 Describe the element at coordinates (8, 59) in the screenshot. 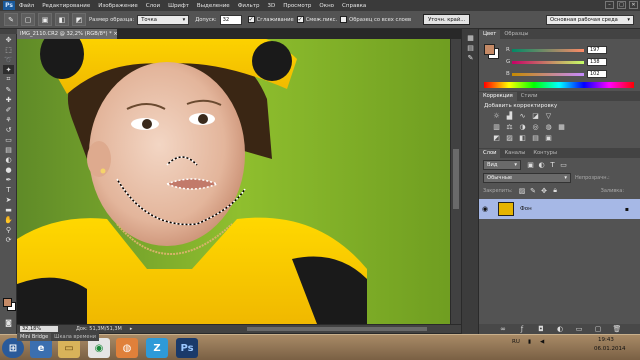

I see `lasso-tool-icon: ➰` at that location.